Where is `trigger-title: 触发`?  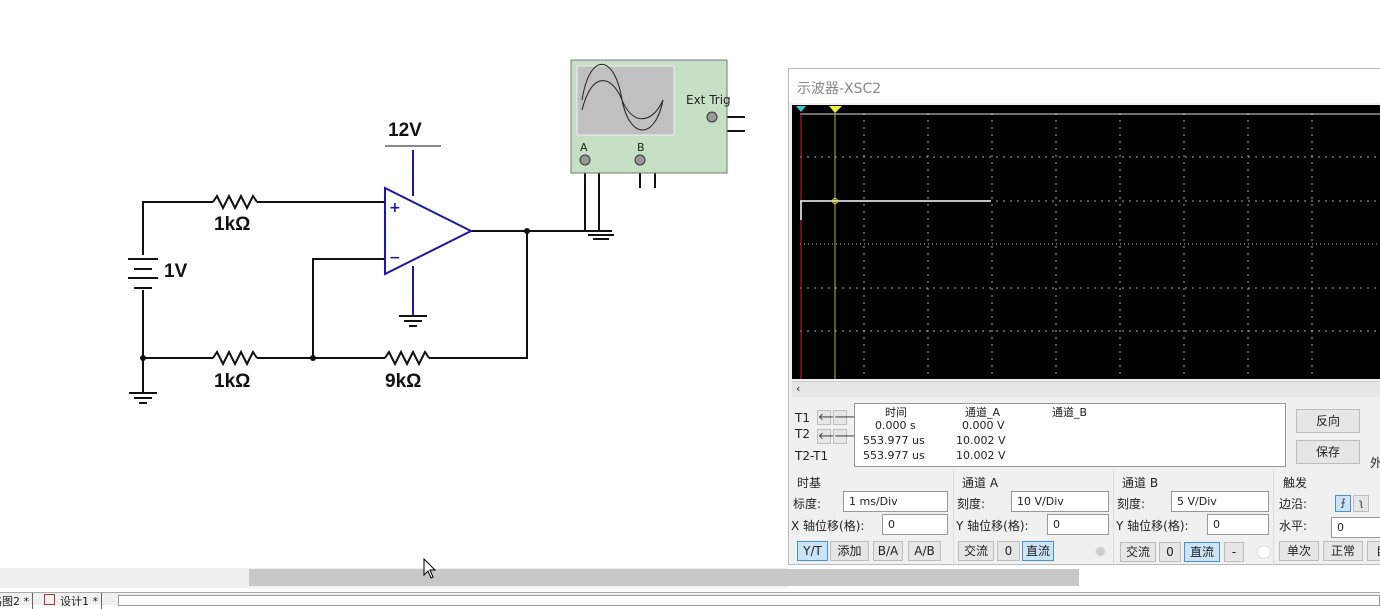
trigger-title: 触发 is located at coordinates (1295, 483).